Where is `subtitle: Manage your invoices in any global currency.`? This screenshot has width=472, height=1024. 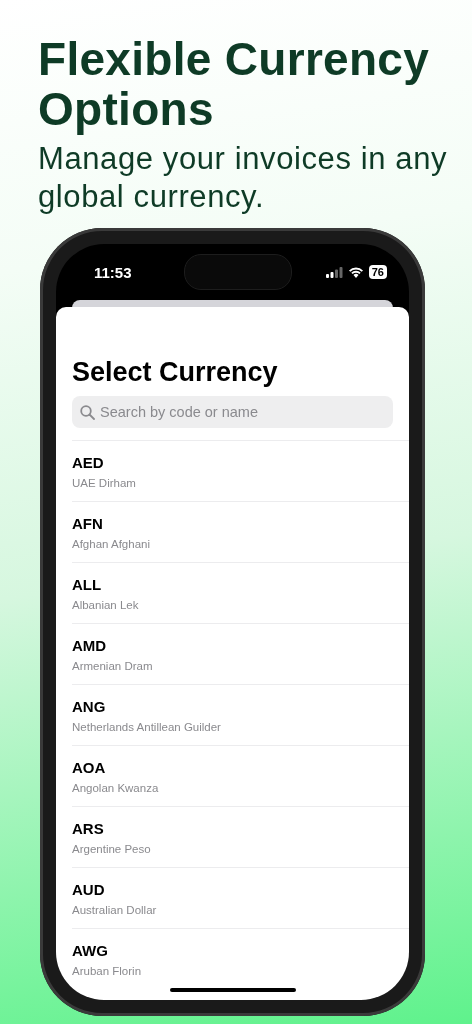
subtitle: Manage your invoices in any global currency. is located at coordinates (243, 178).